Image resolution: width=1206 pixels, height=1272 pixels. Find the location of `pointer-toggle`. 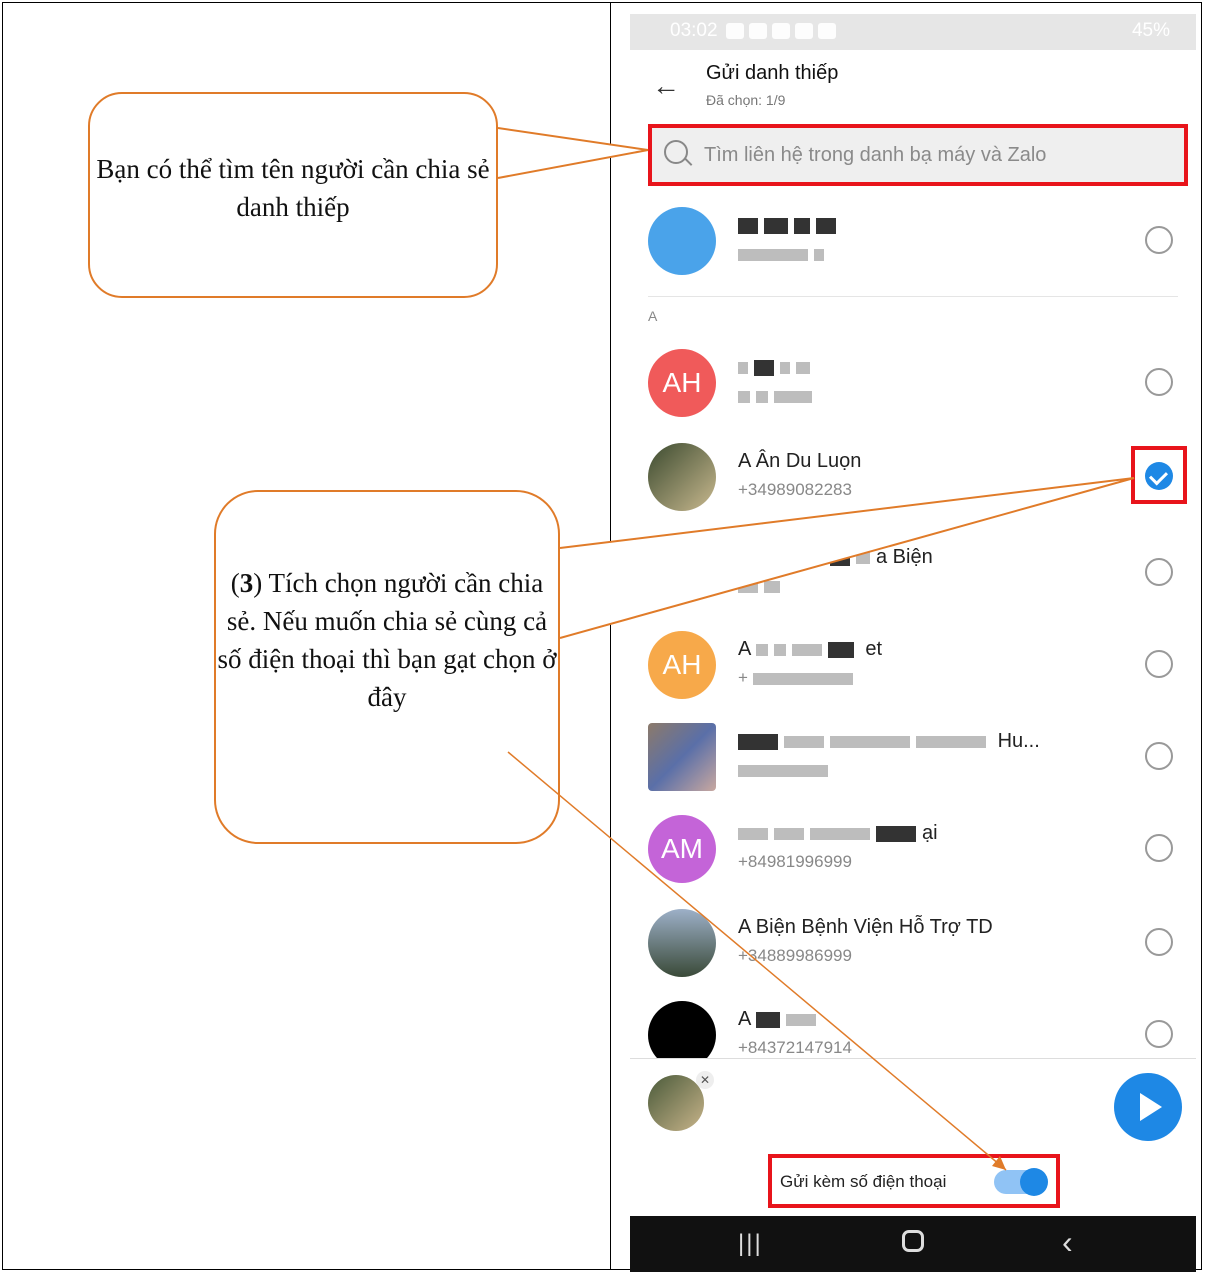

pointer-toggle is located at coordinates (757, 961).